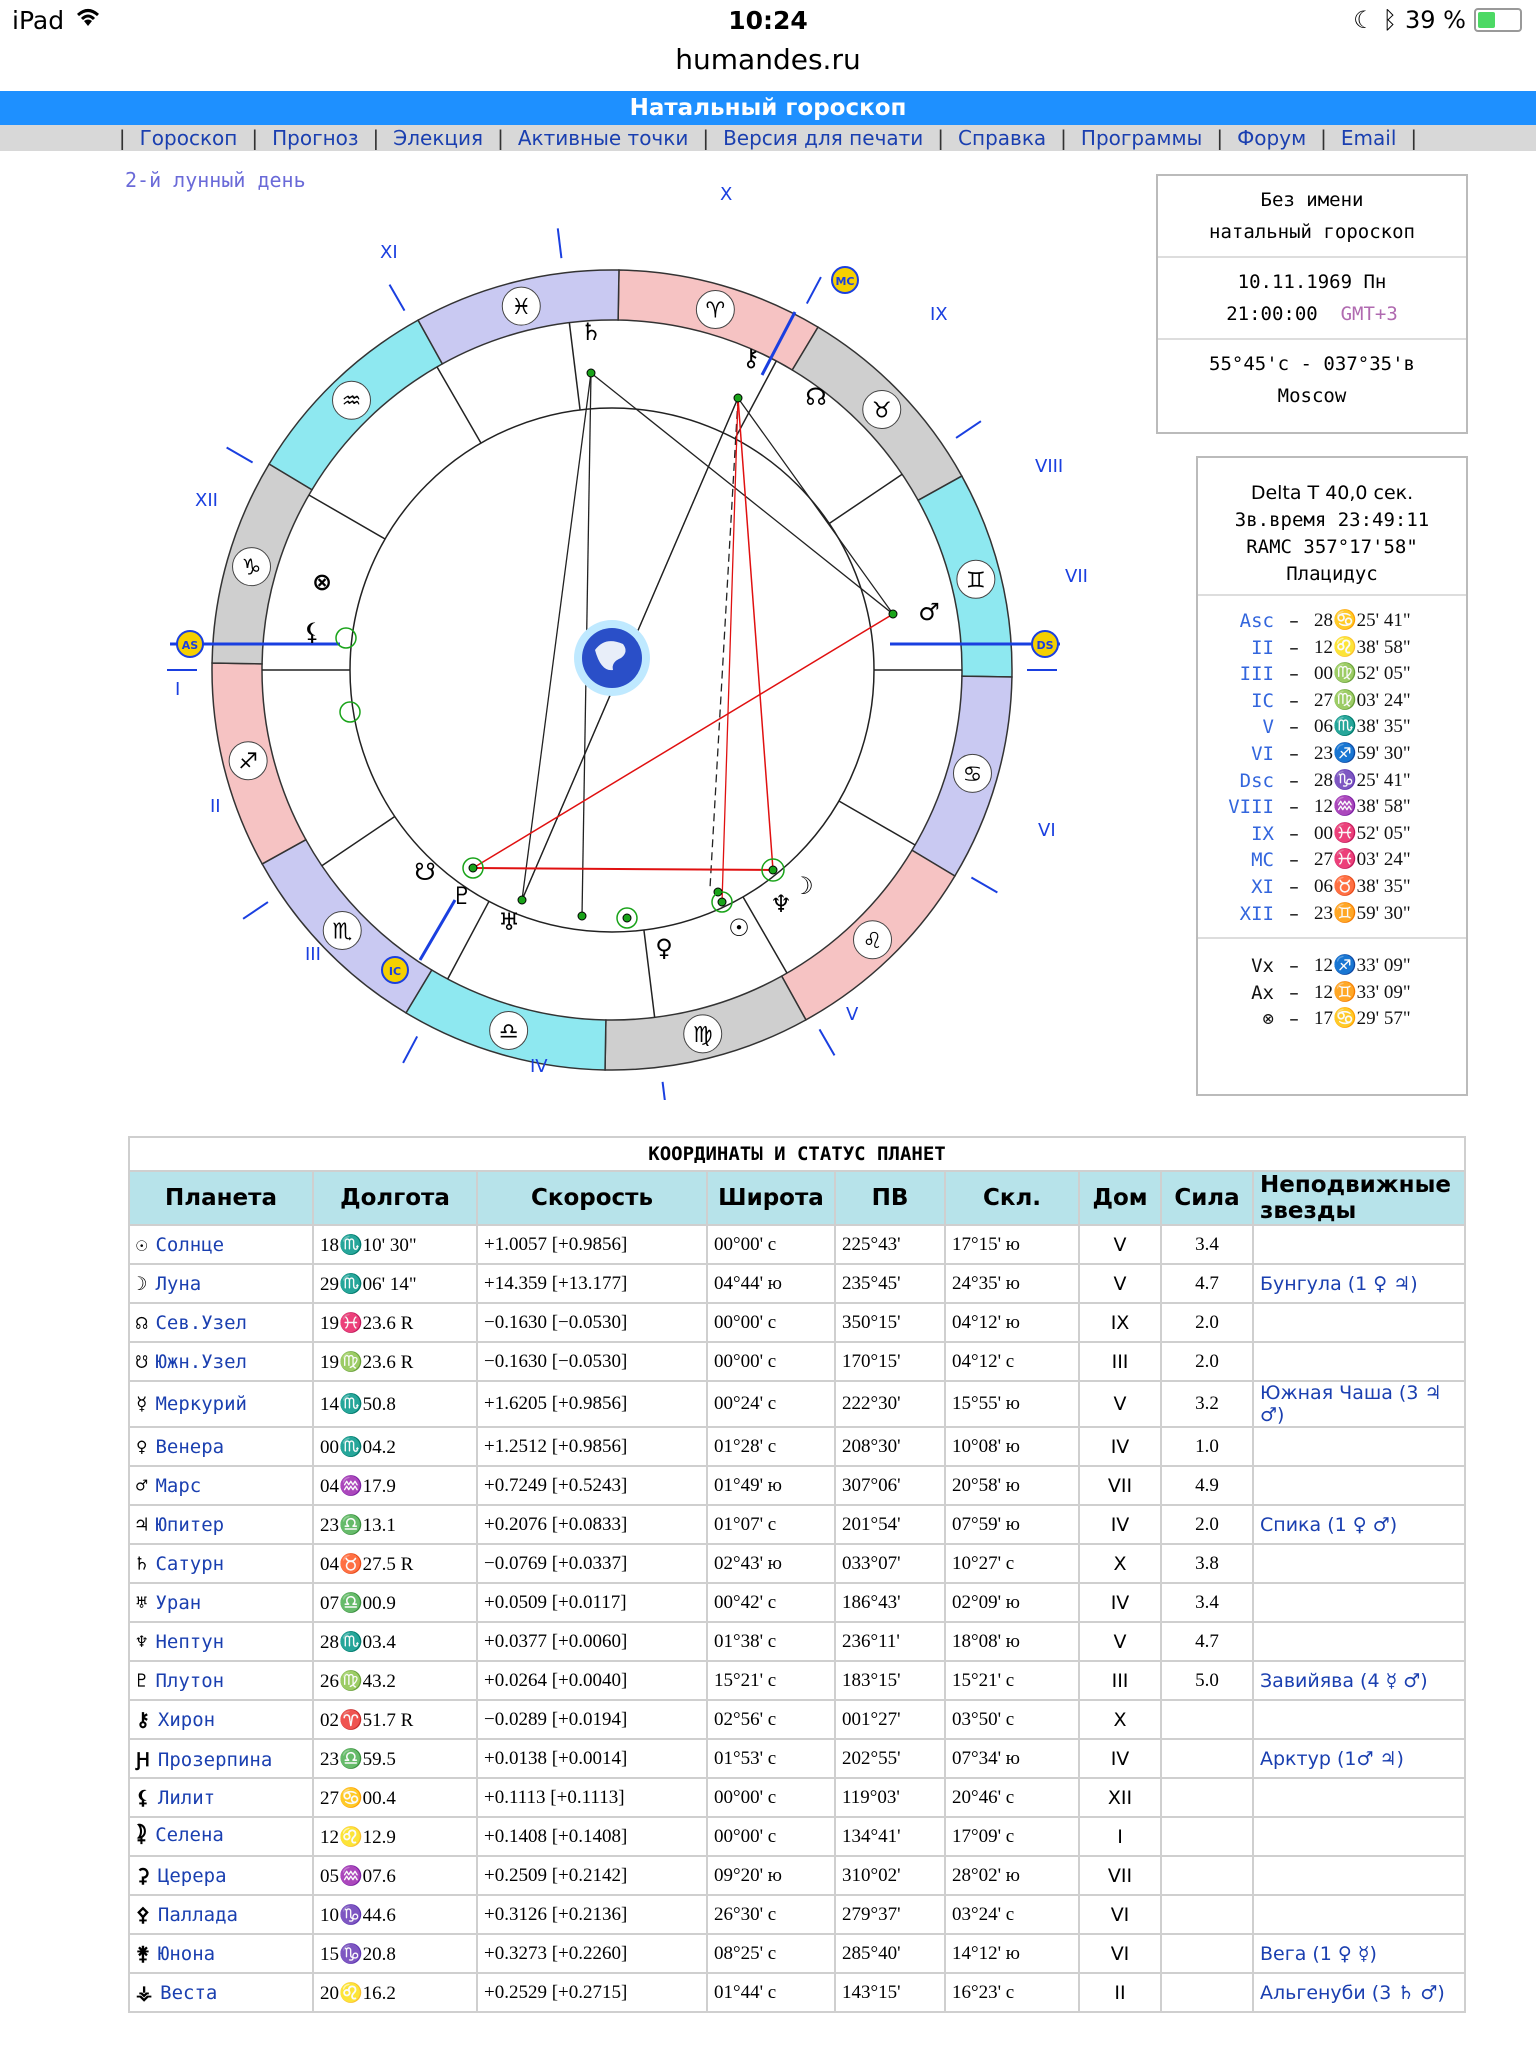 The width and height of the screenshot is (1536, 2048). Describe the element at coordinates (1498, 20) in the screenshot. I see `battery-icon` at that location.